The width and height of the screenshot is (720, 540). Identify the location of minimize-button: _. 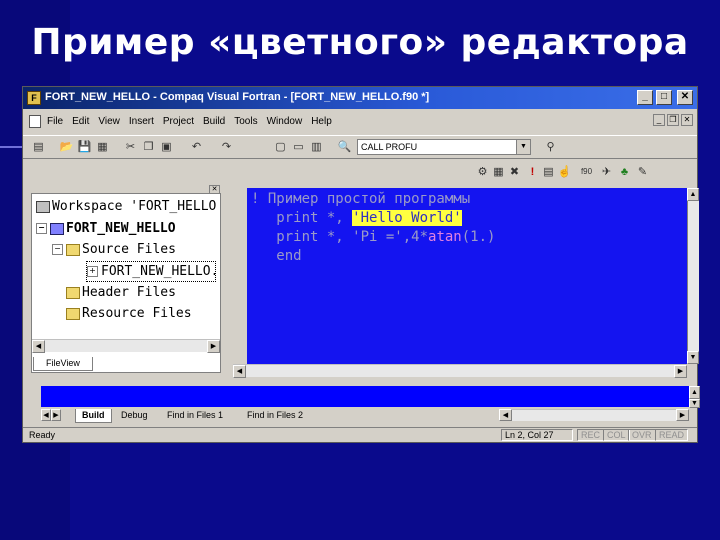
(645, 97).